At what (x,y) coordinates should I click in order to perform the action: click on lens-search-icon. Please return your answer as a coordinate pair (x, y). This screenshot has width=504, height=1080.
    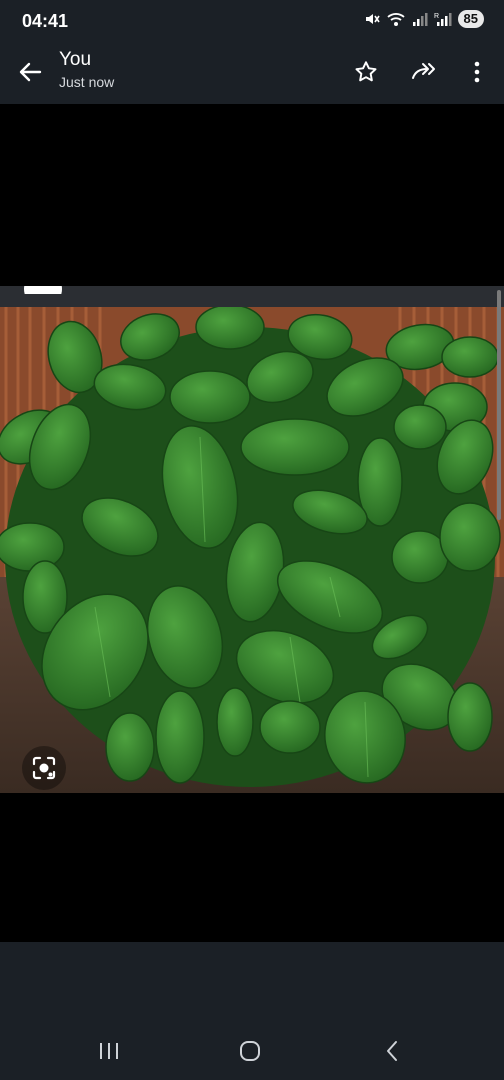
    Looking at the image, I should click on (44, 768).